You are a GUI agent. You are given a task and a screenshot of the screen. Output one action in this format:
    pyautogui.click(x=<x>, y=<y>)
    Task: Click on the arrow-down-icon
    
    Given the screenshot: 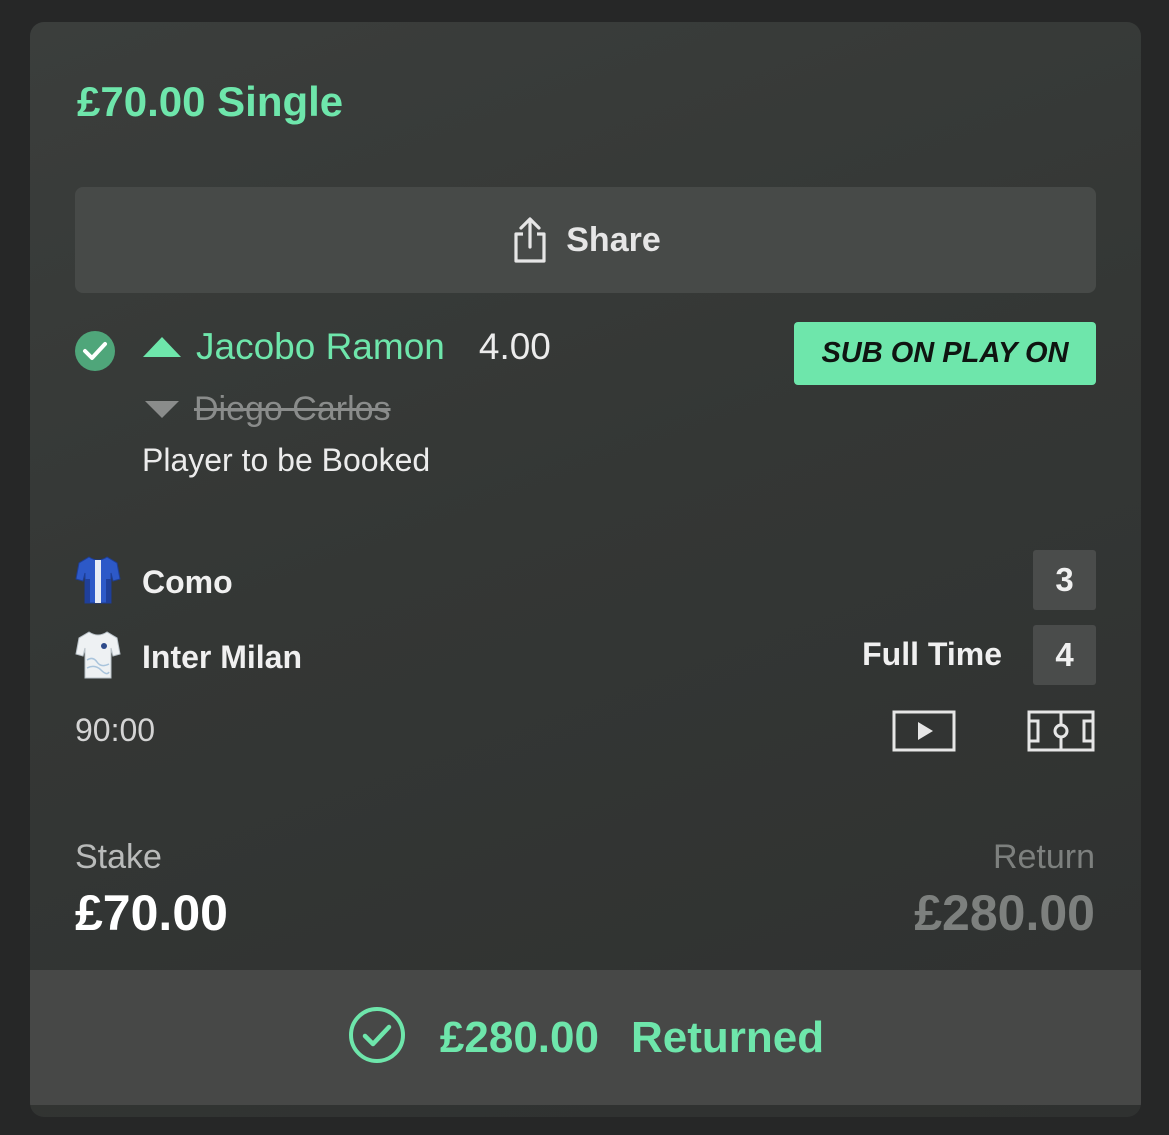 What is the action you would take?
    pyautogui.click(x=162, y=409)
    